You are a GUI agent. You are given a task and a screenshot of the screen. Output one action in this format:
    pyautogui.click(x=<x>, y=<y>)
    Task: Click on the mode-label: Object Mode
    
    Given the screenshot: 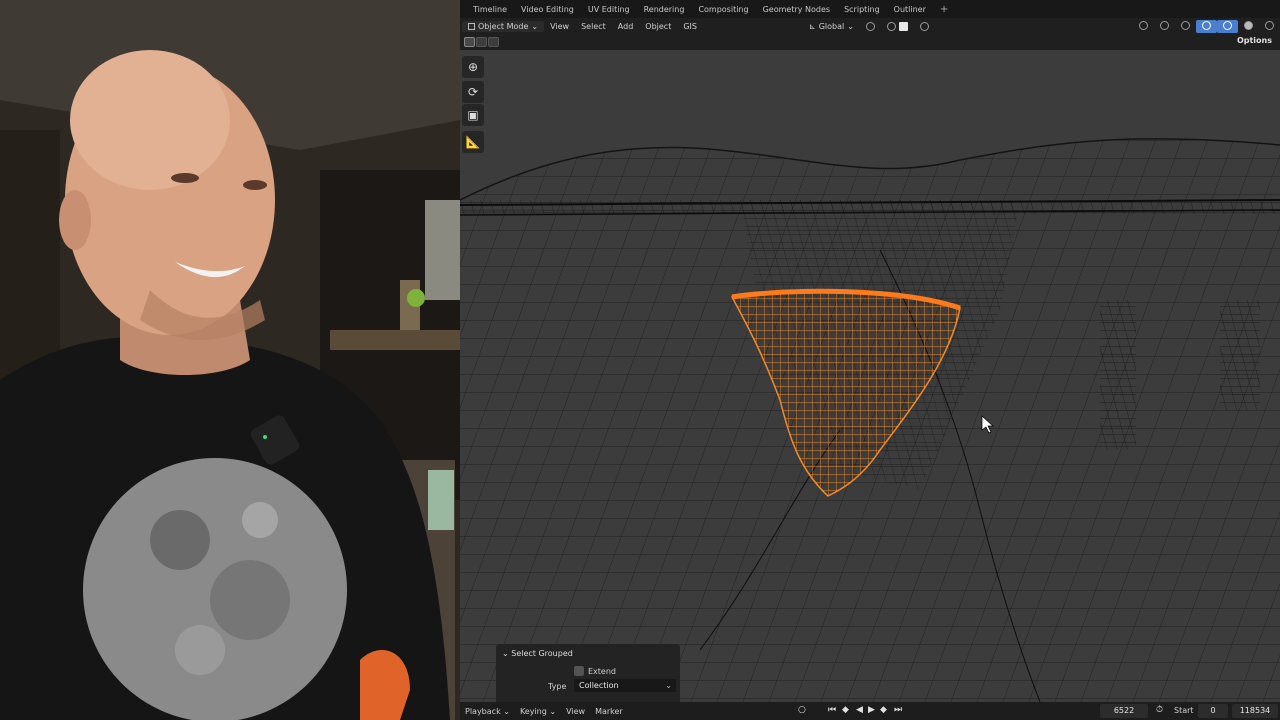 What is the action you would take?
    pyautogui.click(x=503, y=26)
    